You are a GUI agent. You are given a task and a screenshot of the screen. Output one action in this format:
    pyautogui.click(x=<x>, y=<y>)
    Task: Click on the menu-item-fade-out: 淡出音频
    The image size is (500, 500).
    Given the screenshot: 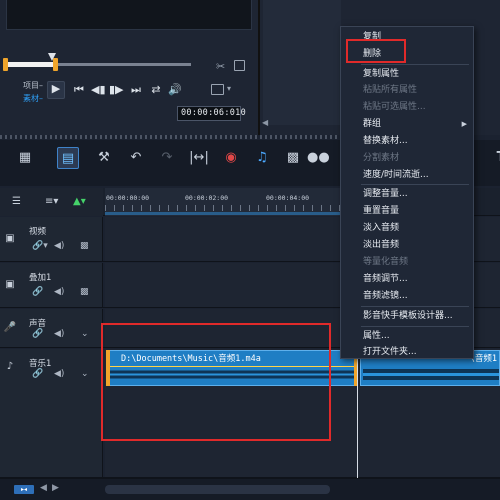 What is the action you would take?
    pyautogui.click(x=407, y=245)
    